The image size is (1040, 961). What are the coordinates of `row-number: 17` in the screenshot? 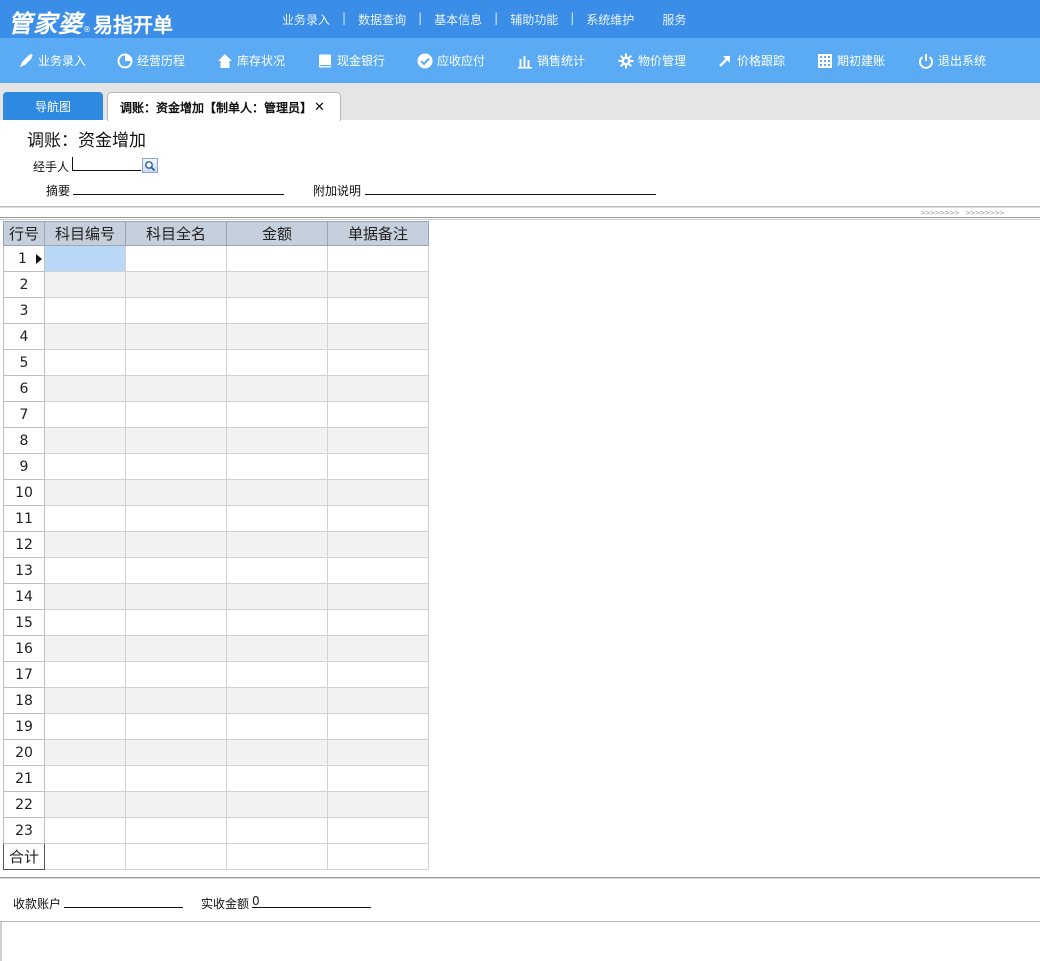 It's located at (24, 674).